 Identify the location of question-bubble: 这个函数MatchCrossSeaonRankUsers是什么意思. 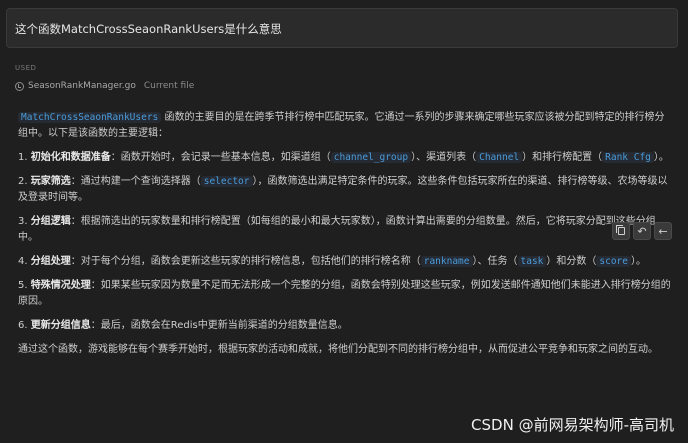
(342, 28).